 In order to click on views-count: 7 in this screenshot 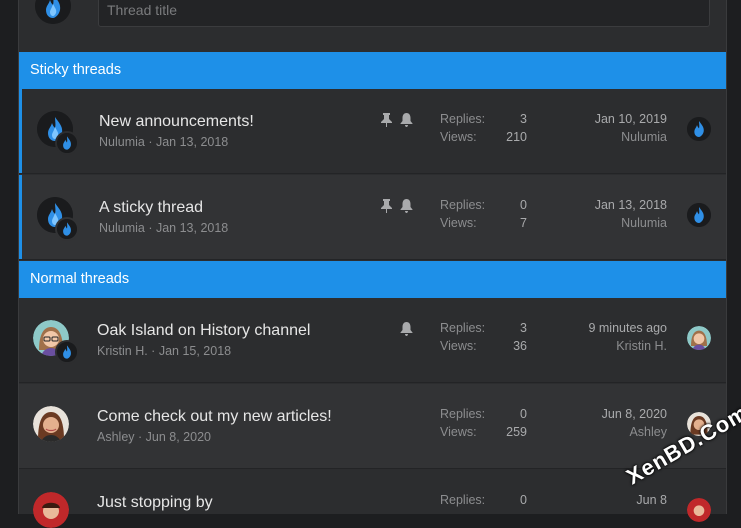, I will do `click(523, 223)`.